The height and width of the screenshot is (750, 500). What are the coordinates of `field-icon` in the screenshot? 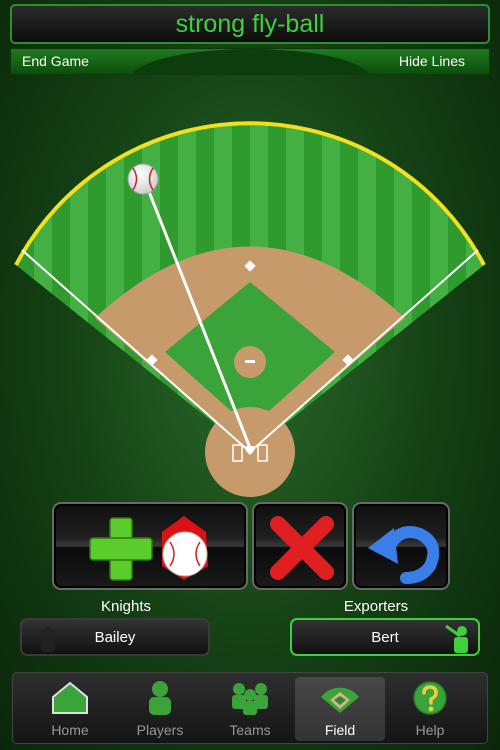 It's located at (340, 700).